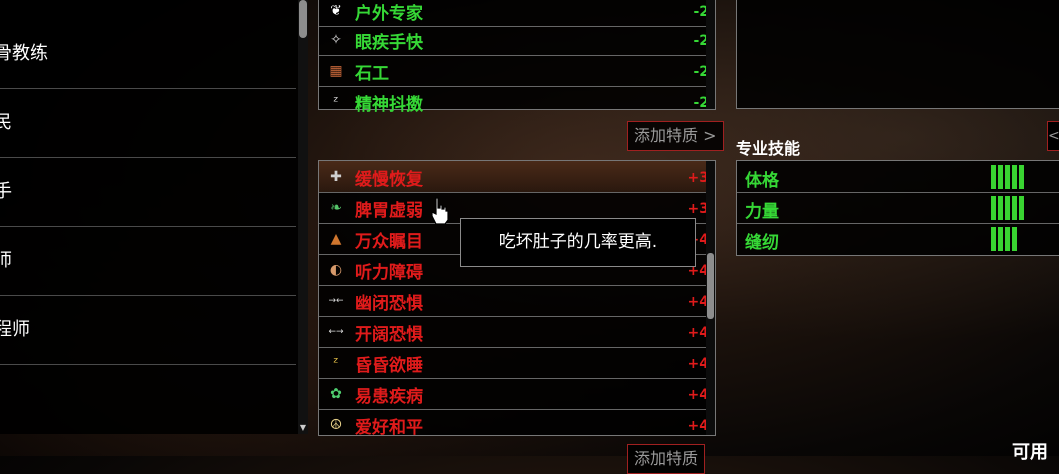 This screenshot has height=474, width=1059. Describe the element at coordinates (336, 102) in the screenshot. I see `sleep-z-icon: ᶻ` at that location.